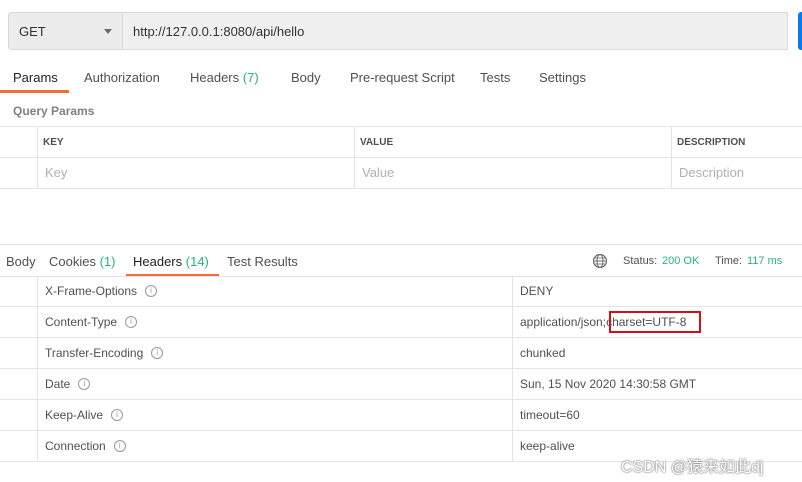 The height and width of the screenshot is (482, 802). Describe the element at coordinates (81, 322) in the screenshot. I see `header-key-label: Content-Type` at that location.